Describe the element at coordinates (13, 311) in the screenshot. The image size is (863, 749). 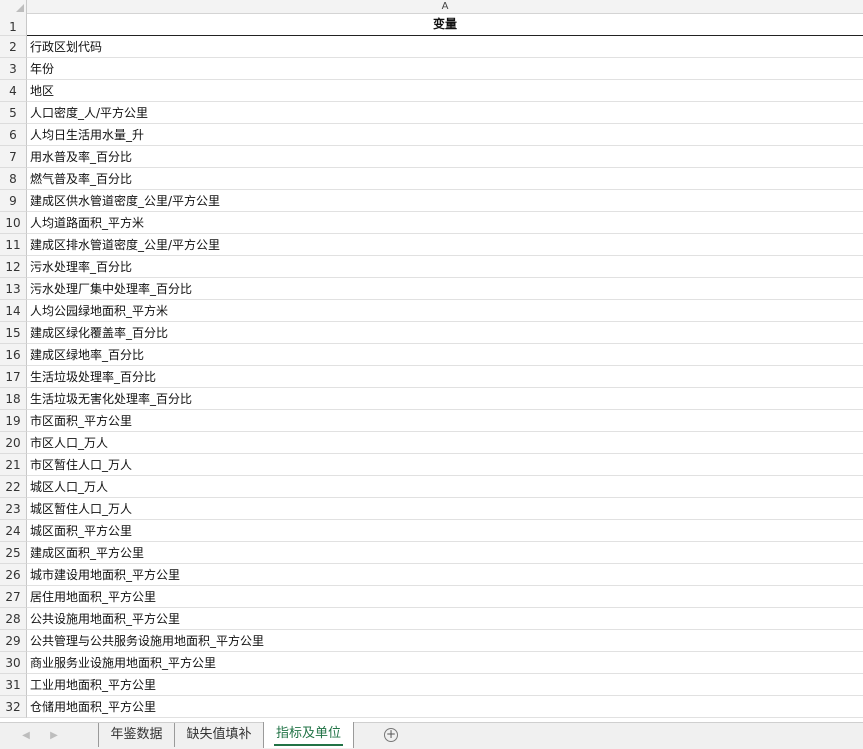
I see `row-number: 14` at that location.